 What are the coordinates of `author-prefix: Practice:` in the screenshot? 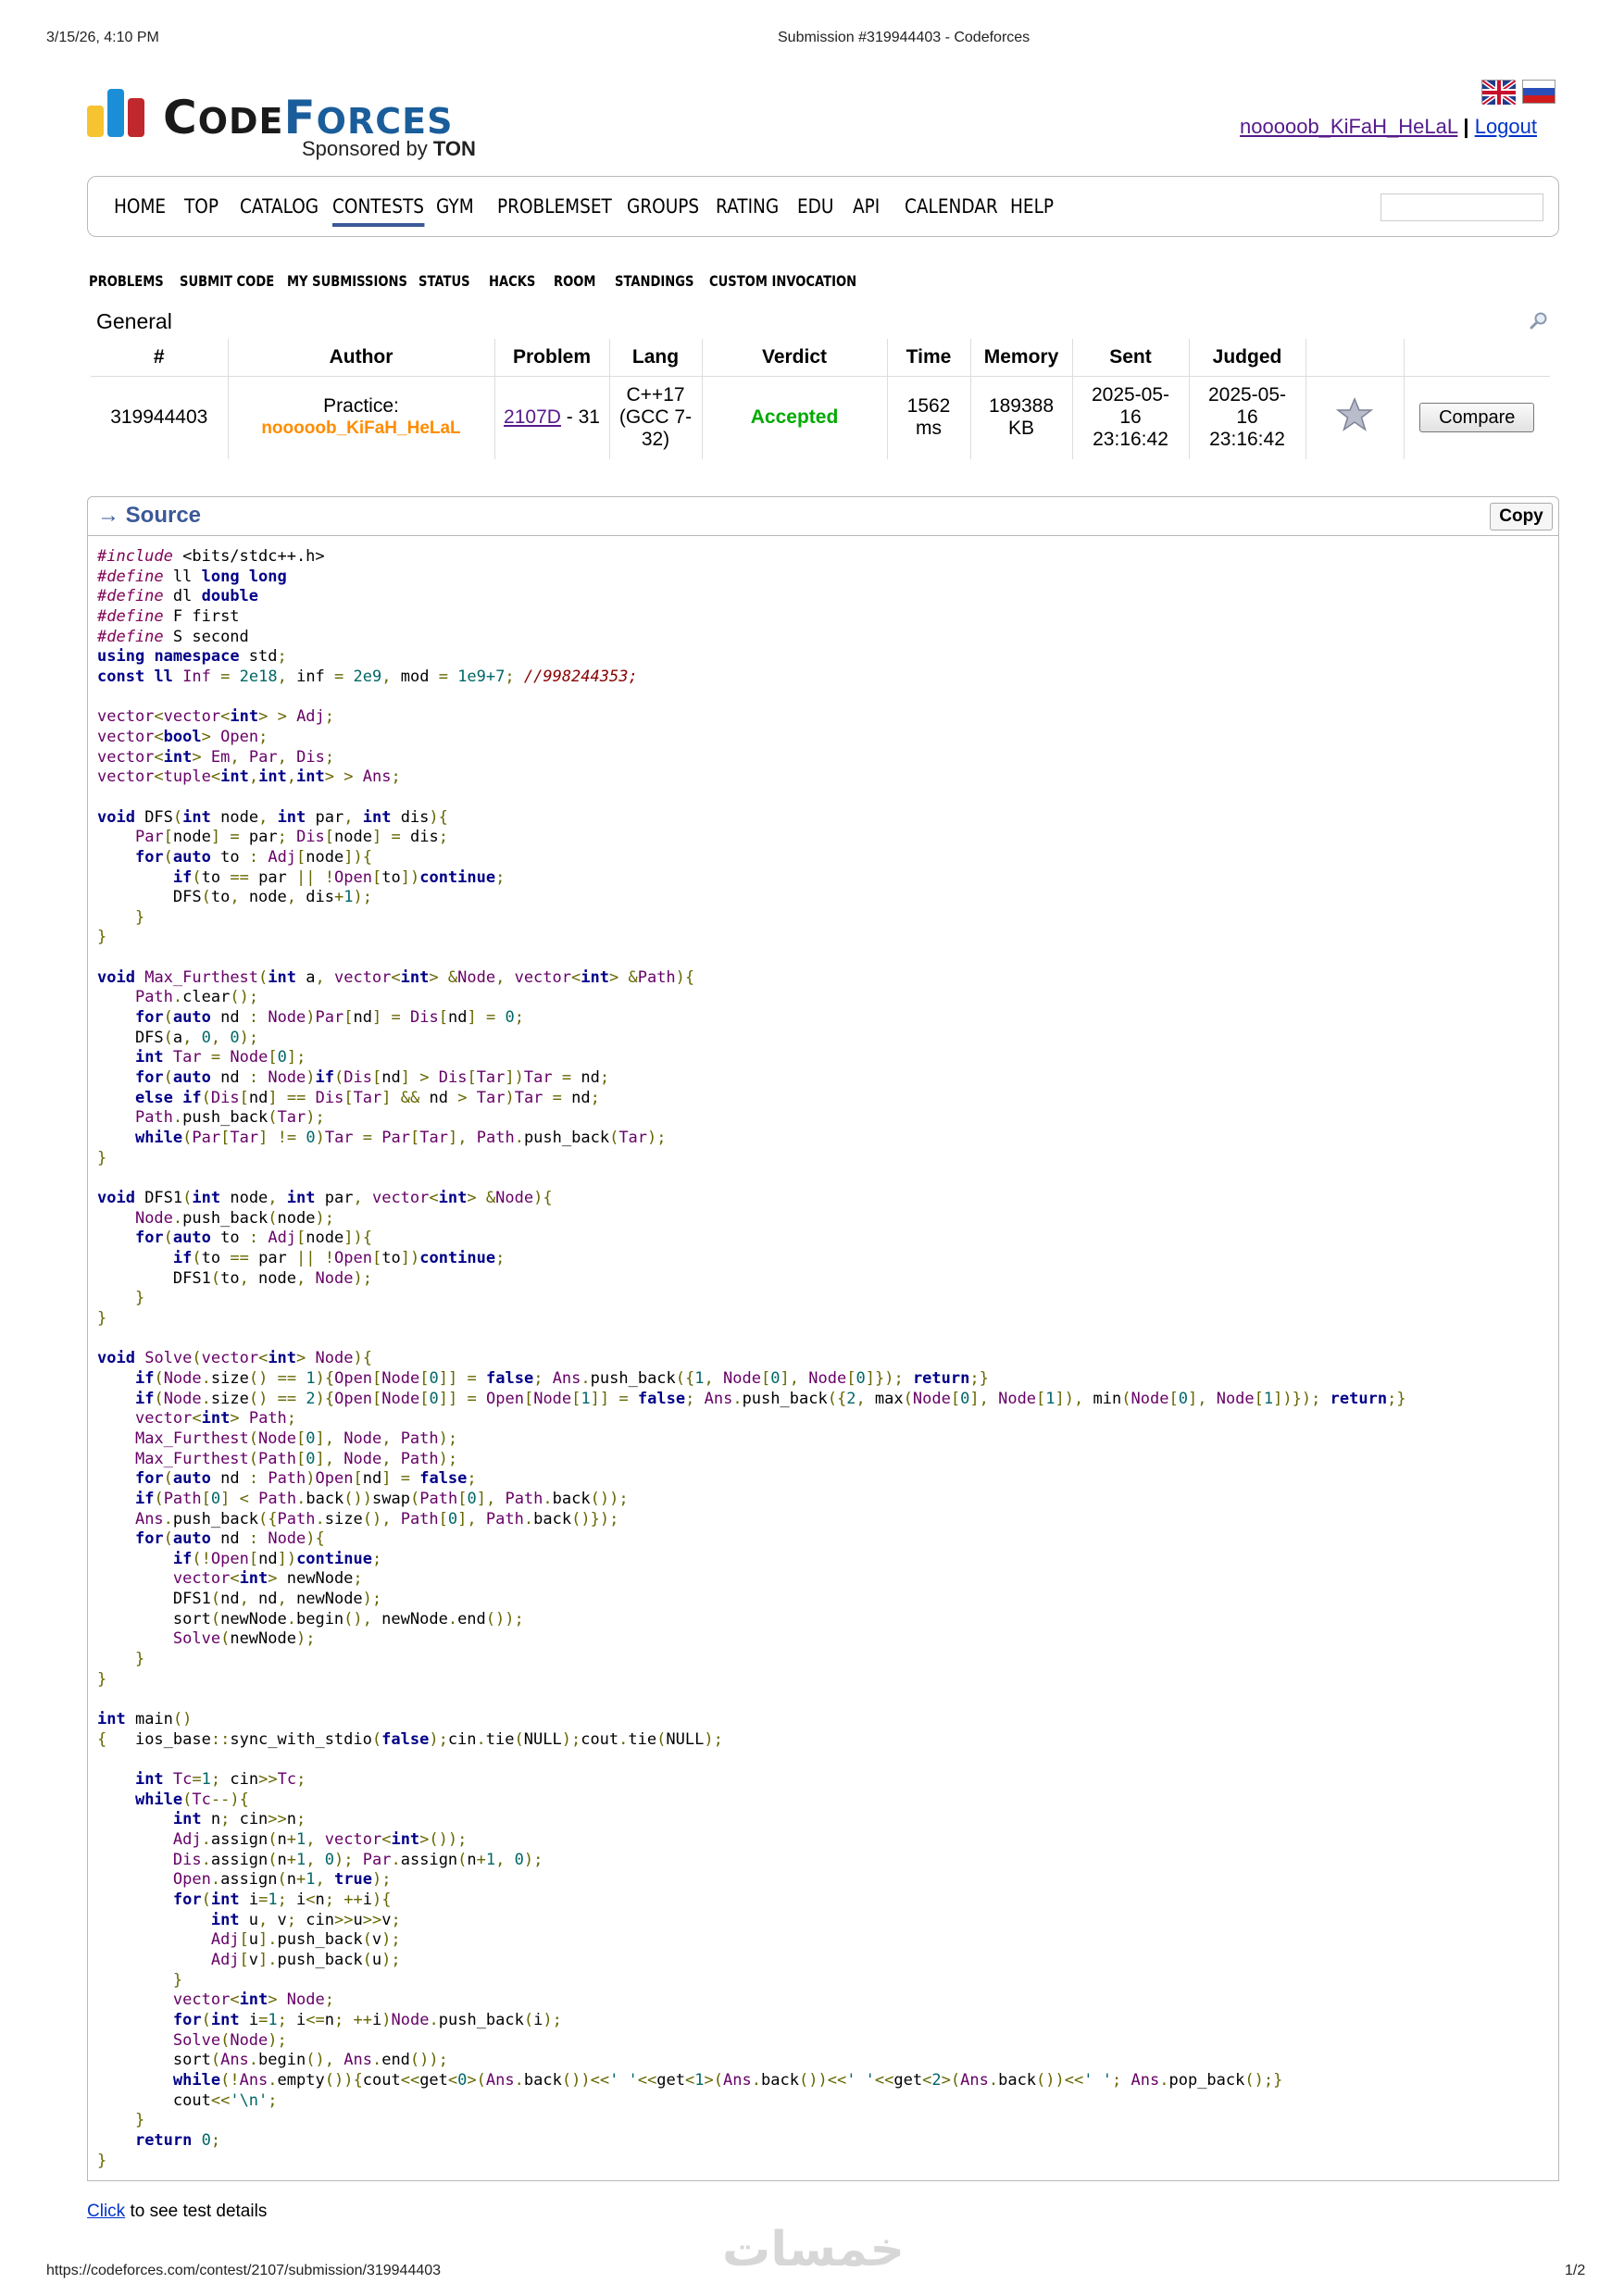 It's located at (361, 406).